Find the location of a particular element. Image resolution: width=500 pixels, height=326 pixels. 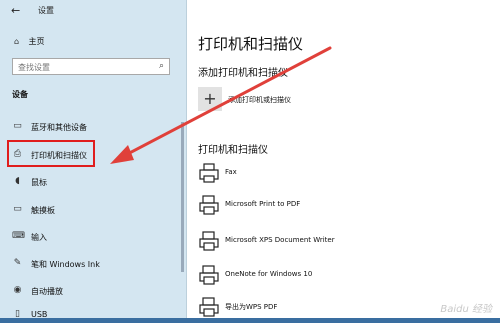

taskbar-edge is located at coordinates (250, 320).